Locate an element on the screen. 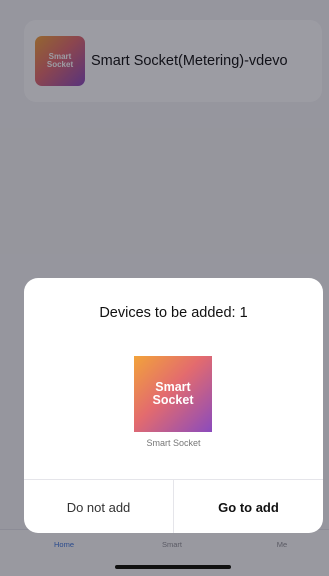 This screenshot has width=329, height=576. home-indicator is located at coordinates (173, 567).